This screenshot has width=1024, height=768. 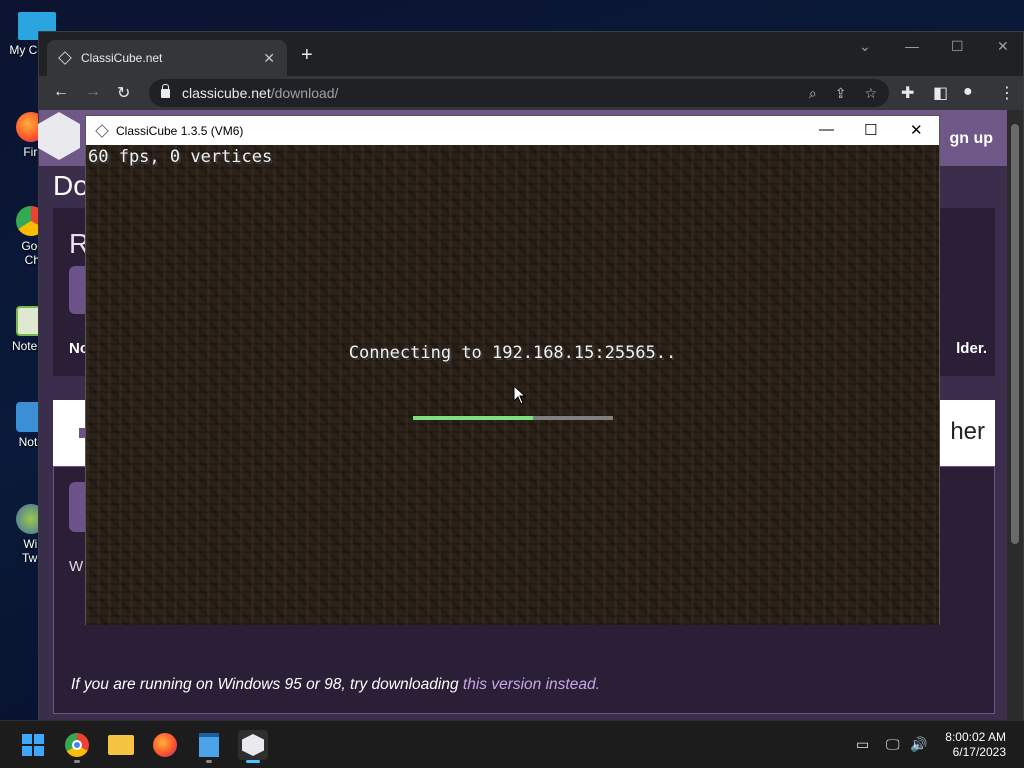 I want to click on tab-title: ClassiCube.net, so click(x=122, y=58).